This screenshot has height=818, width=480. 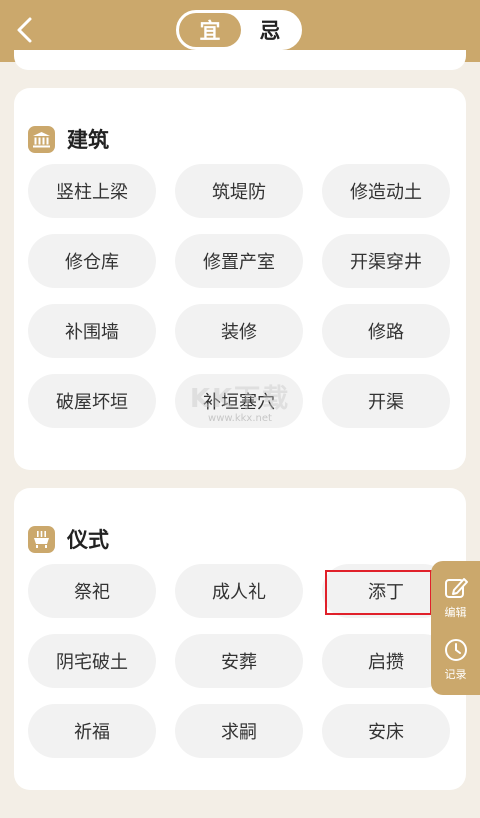 I want to click on activity-item: 补围墙, so click(x=92, y=331).